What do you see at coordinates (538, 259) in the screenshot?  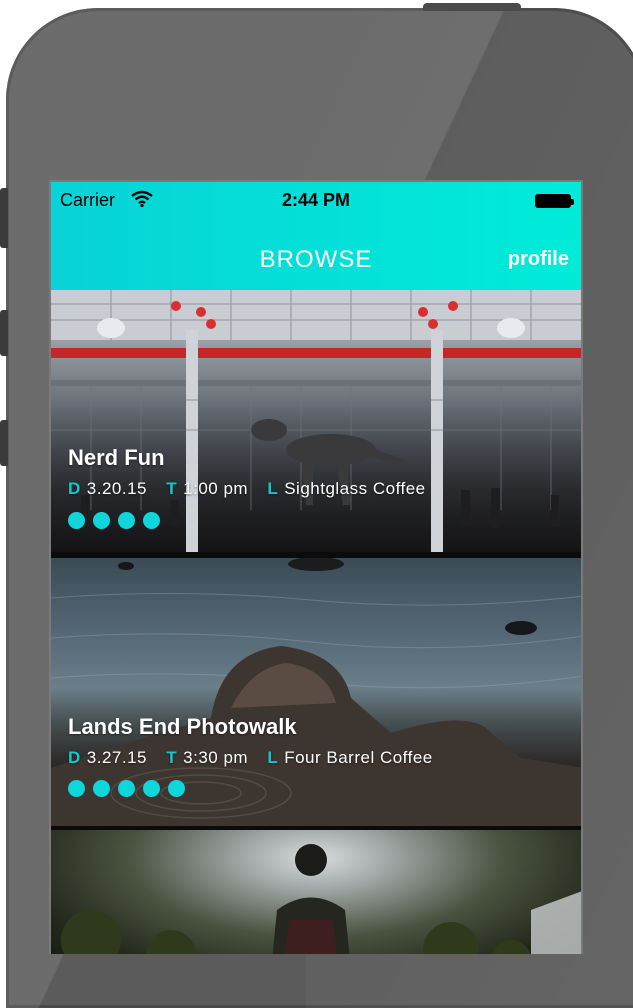 I see `profile-link: profile` at bounding box center [538, 259].